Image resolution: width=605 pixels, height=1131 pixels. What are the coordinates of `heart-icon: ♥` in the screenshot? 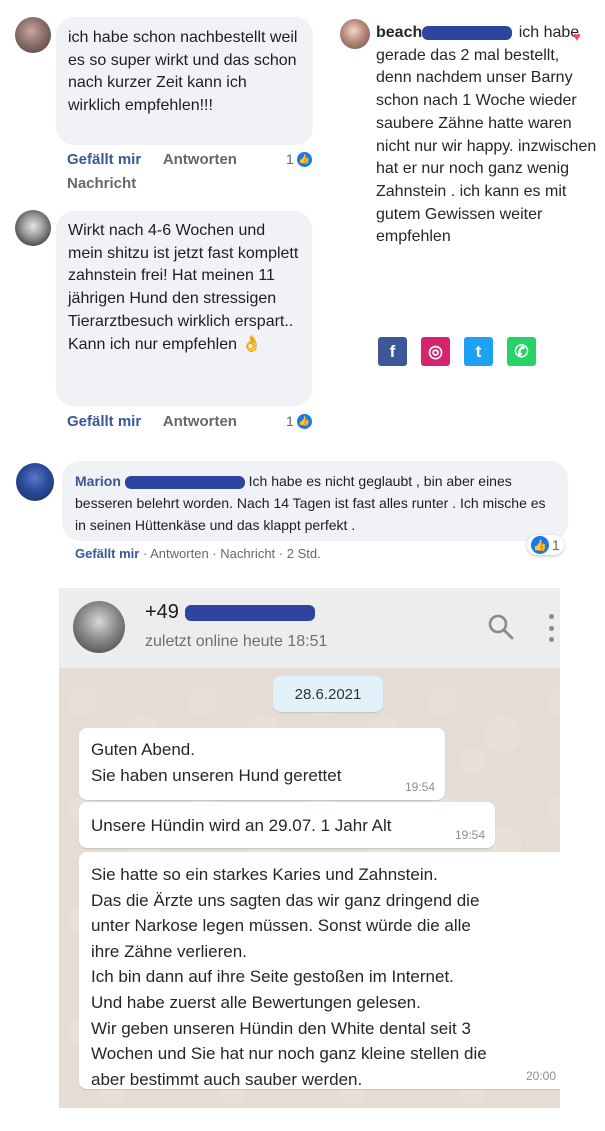 It's located at (577, 36).